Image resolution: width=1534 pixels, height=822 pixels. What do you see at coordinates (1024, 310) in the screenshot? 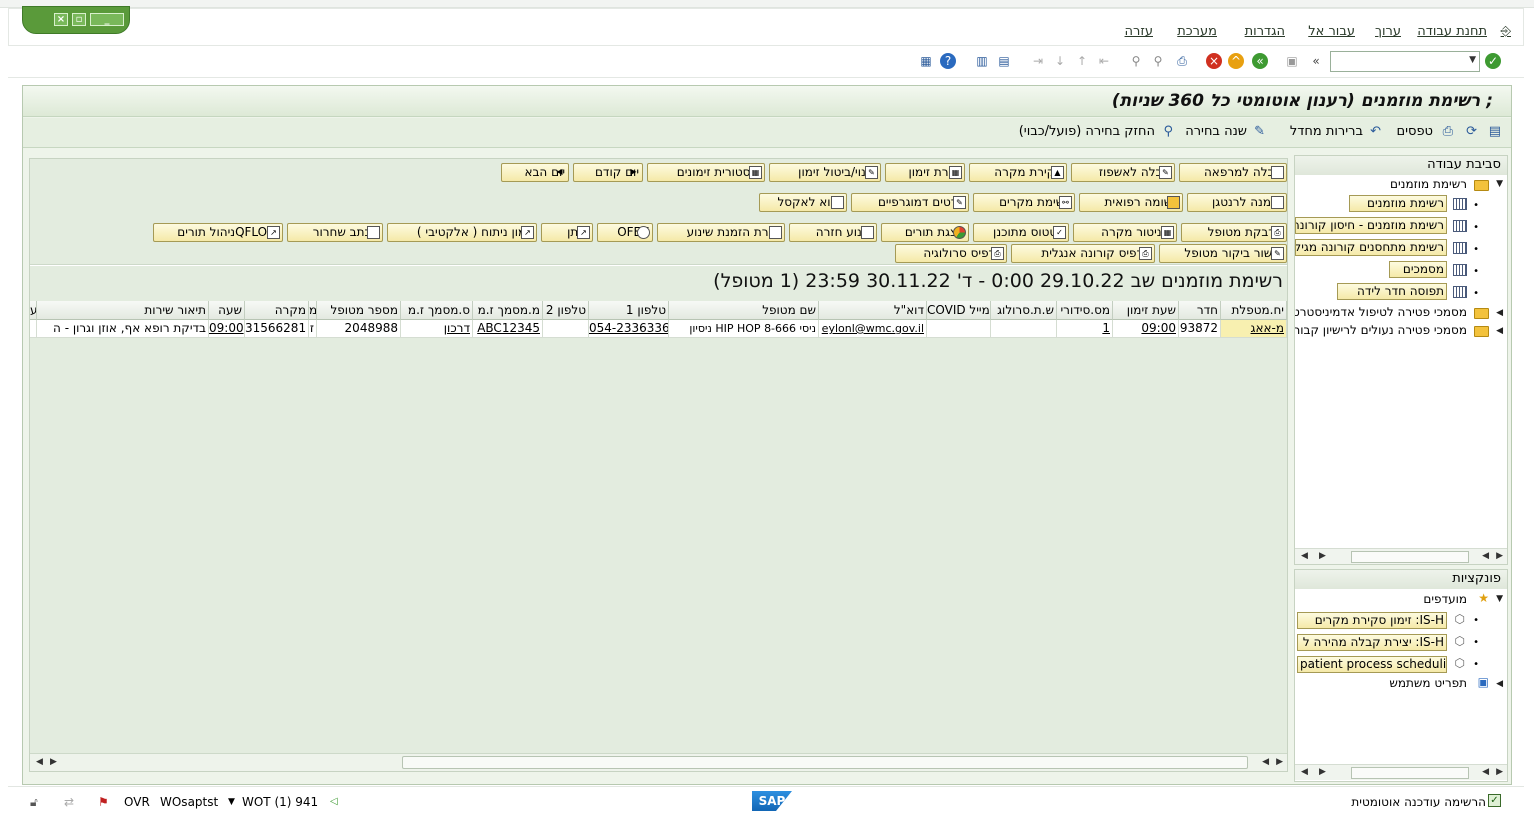
I see `column-header: ש.ת.סרולוג` at bounding box center [1024, 310].